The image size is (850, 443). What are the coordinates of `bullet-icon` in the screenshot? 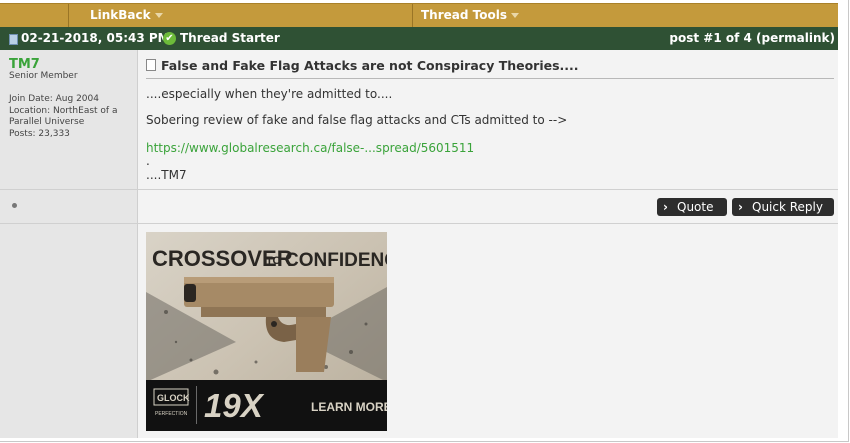 It's located at (14, 205).